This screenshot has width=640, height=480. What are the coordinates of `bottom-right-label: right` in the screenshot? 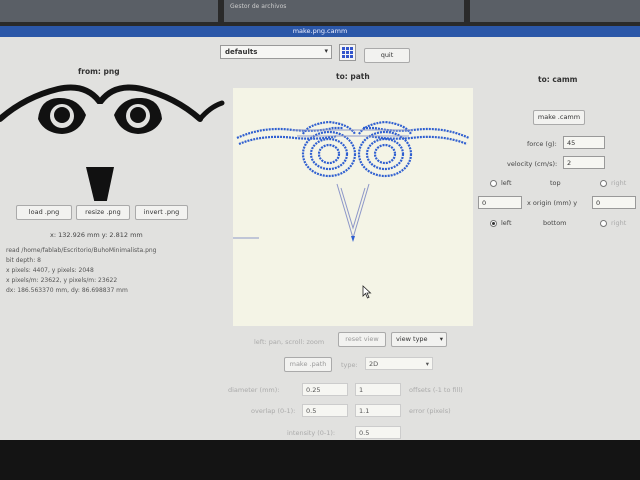 It's located at (619, 223).